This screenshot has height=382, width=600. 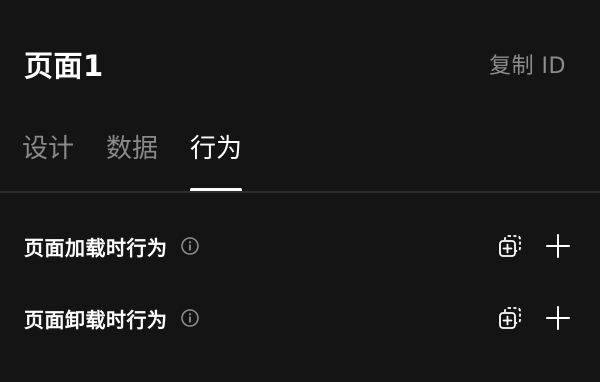 I want to click on tab-data: 数据, so click(x=132, y=159).